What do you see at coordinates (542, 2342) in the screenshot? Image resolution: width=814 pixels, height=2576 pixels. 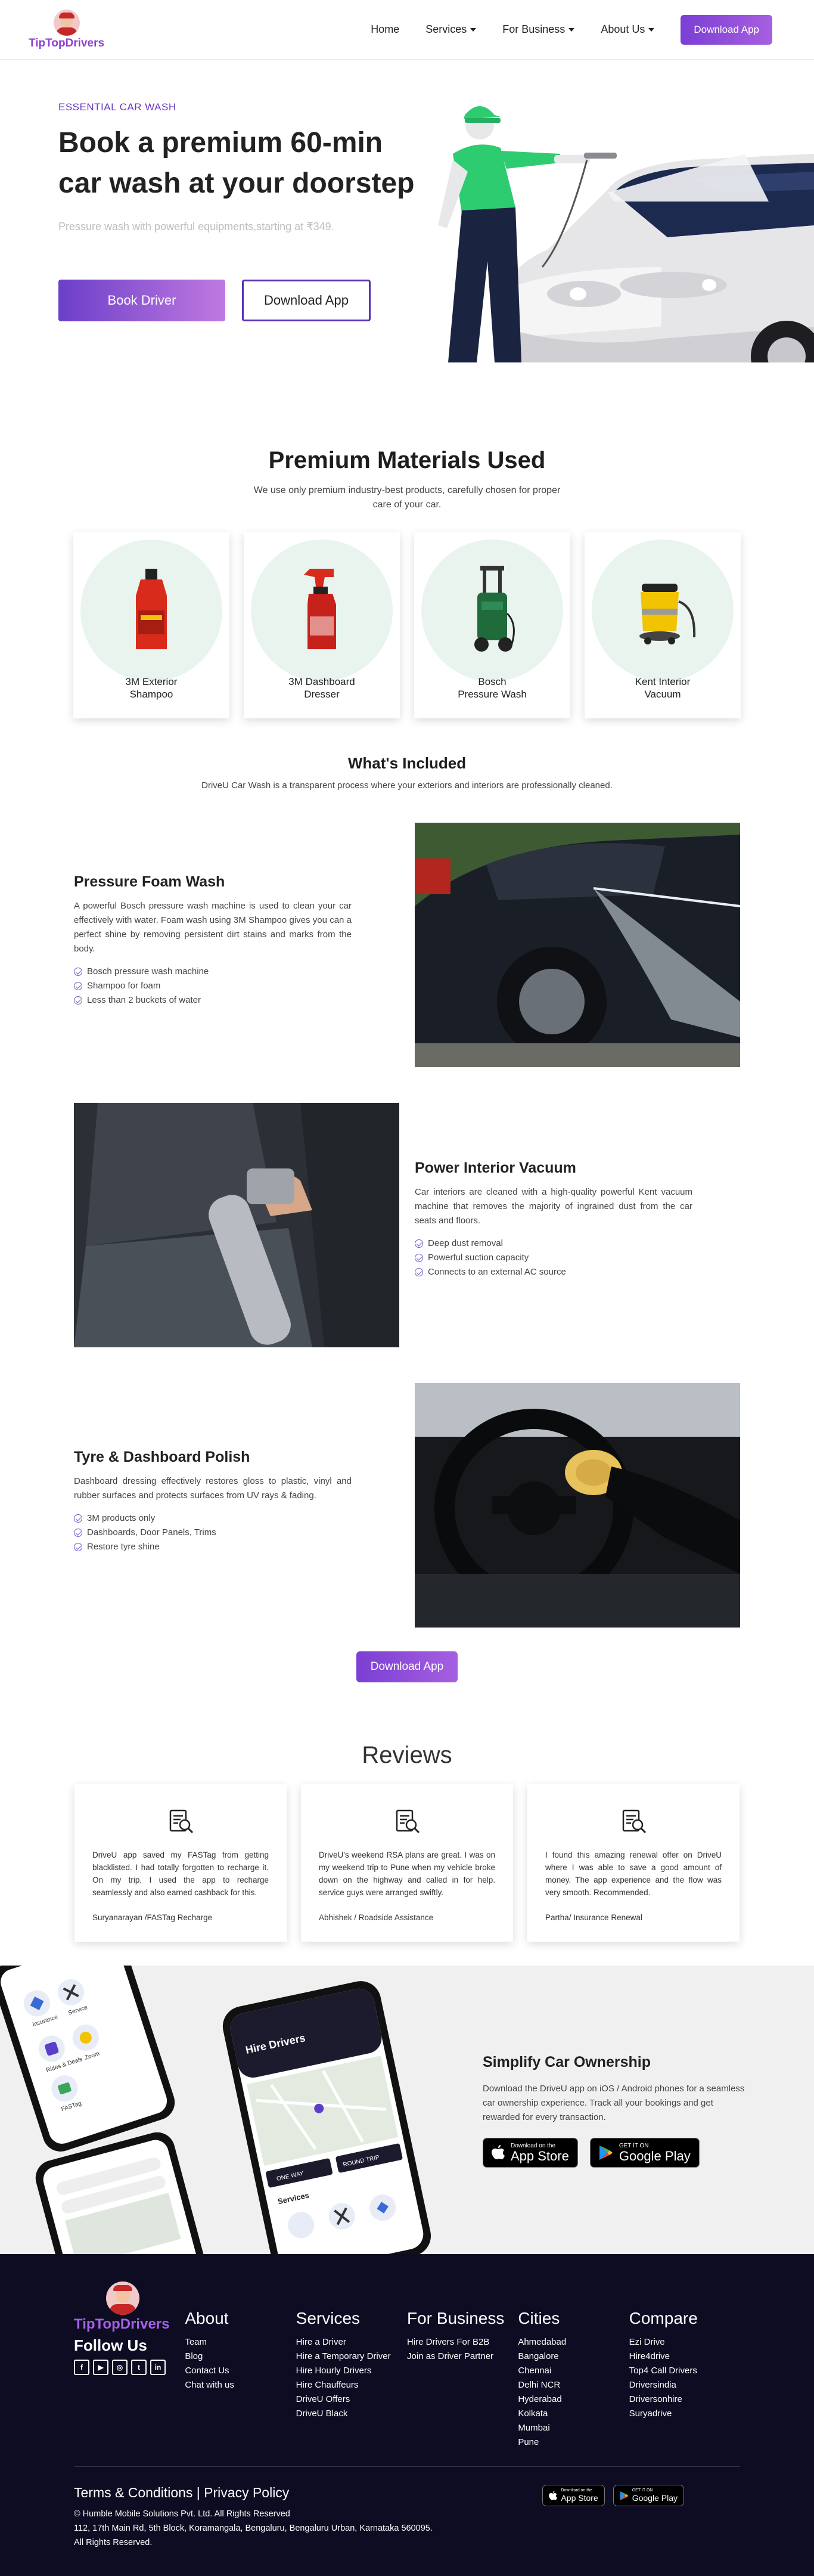 I see `footer-link: Ahmedabad` at bounding box center [542, 2342].